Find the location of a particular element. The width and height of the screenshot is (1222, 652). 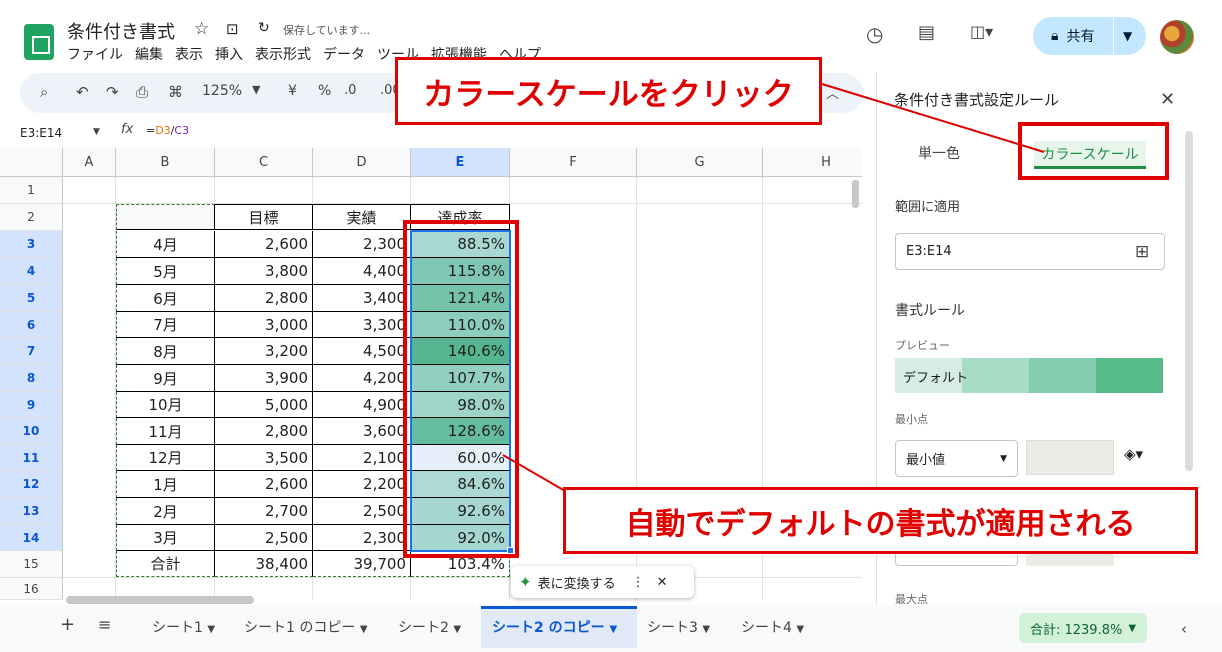

row-header-14: 14 is located at coordinates (31, 538).